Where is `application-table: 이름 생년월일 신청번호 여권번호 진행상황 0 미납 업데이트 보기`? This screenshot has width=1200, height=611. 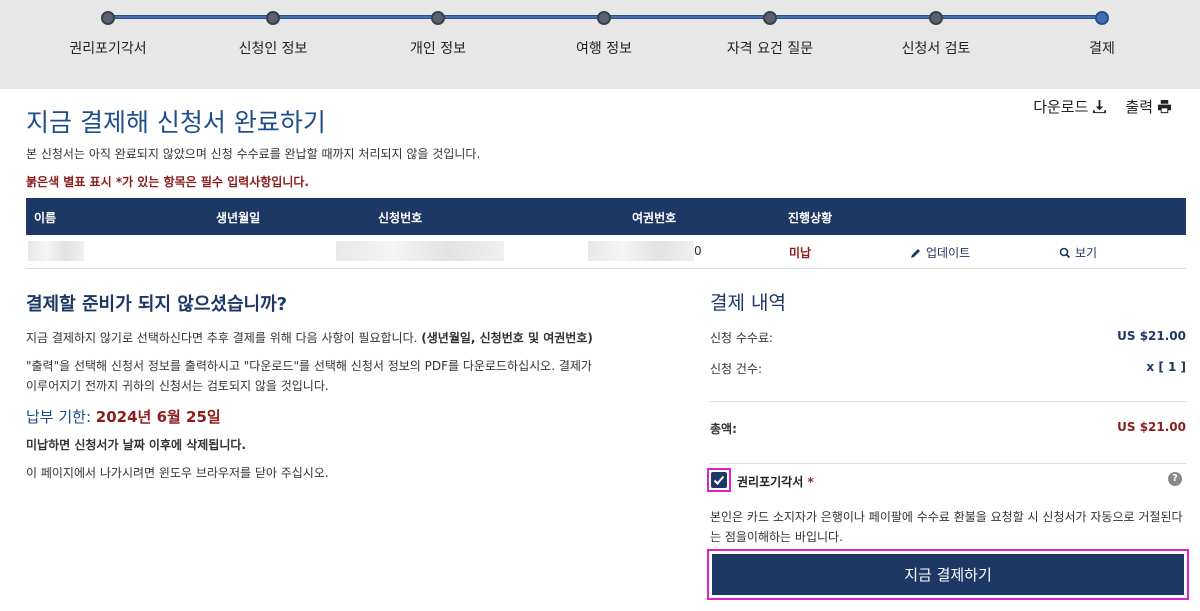
application-table: 이름 생년월일 신청번호 여권번호 진행상황 0 미납 업데이트 보기 is located at coordinates (606, 233).